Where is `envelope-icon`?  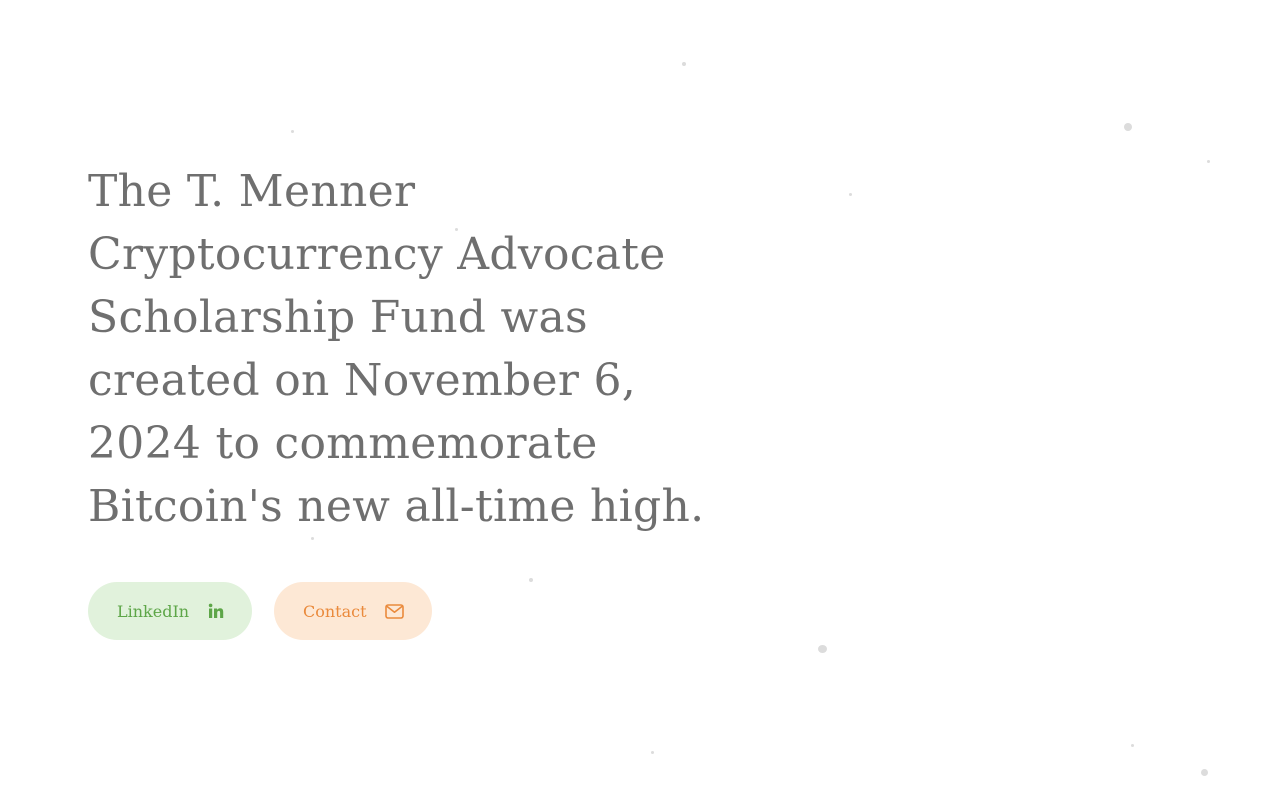
envelope-icon is located at coordinates (394, 611).